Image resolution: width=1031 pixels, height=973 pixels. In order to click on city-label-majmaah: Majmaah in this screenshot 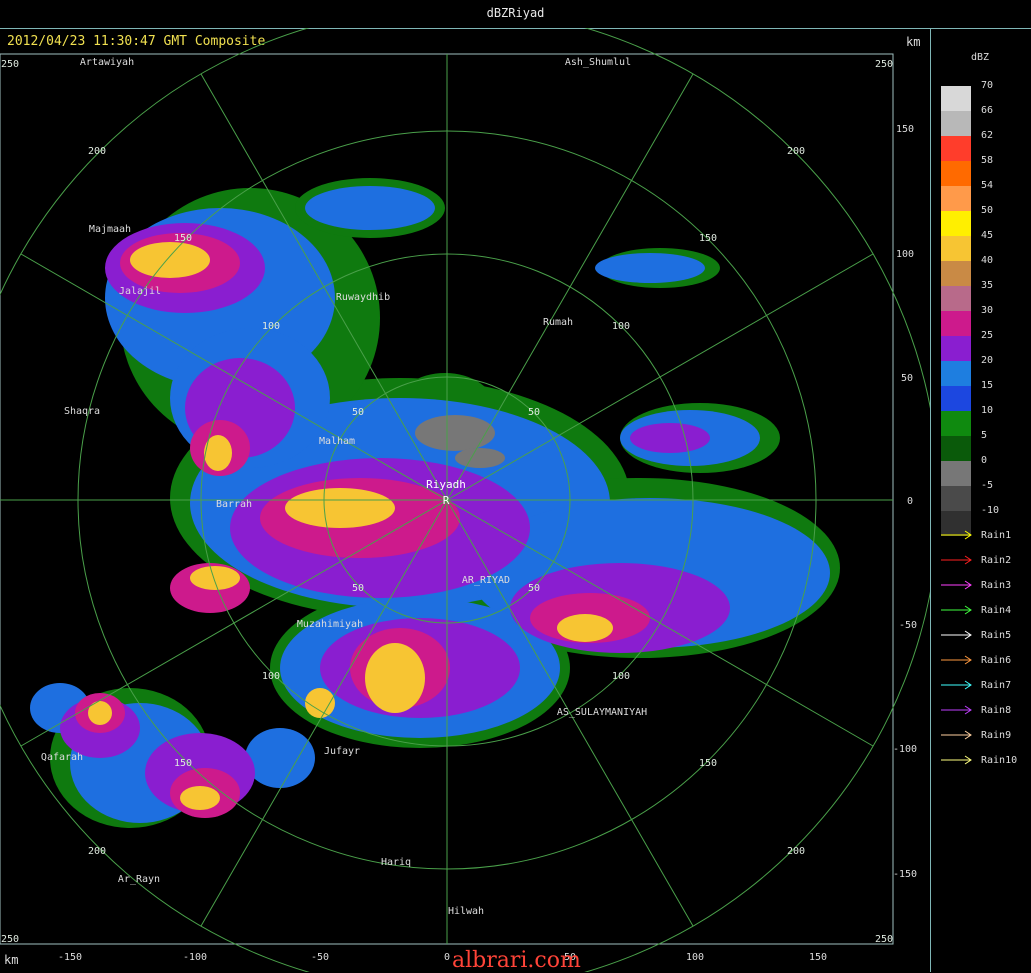, I will do `click(110, 229)`.